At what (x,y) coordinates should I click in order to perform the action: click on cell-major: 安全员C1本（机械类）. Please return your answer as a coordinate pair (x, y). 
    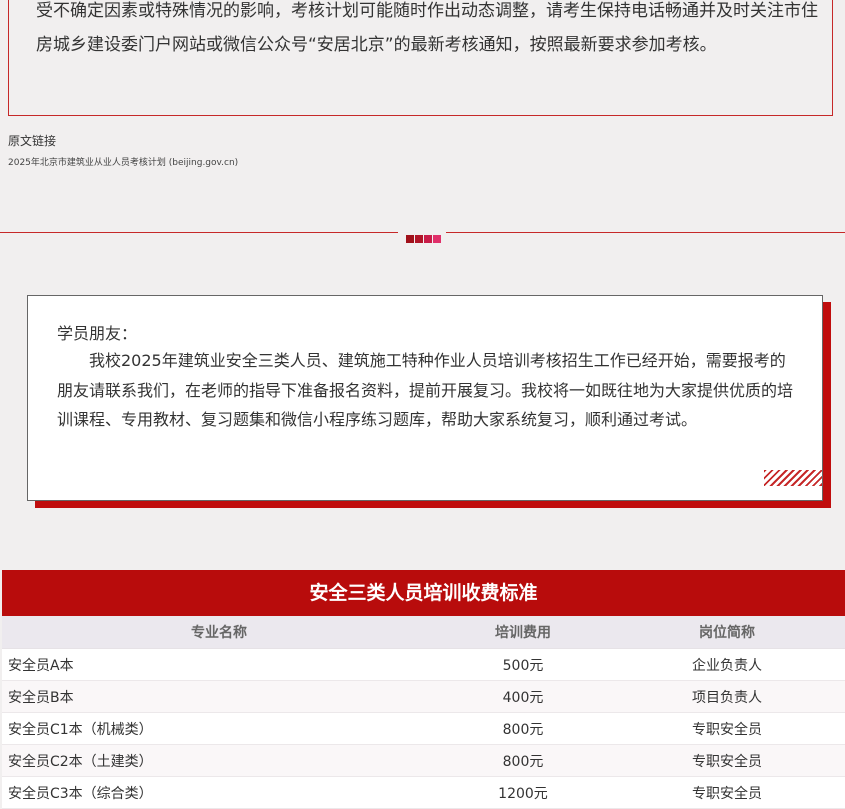
    Looking at the image, I should click on (219, 728).